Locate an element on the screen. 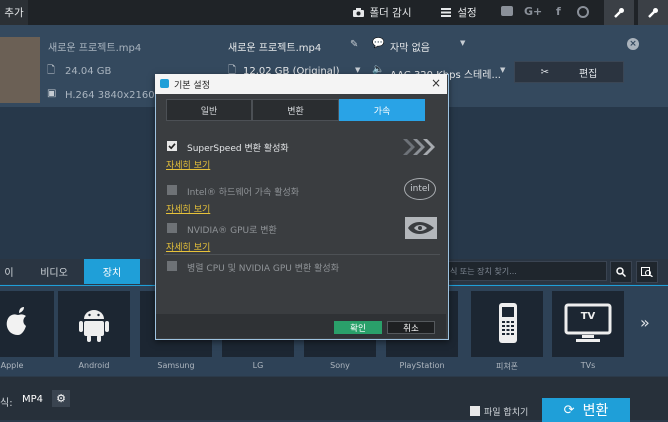 This screenshot has width=668, height=422. cancel-label: 취소 is located at coordinates (411, 328).